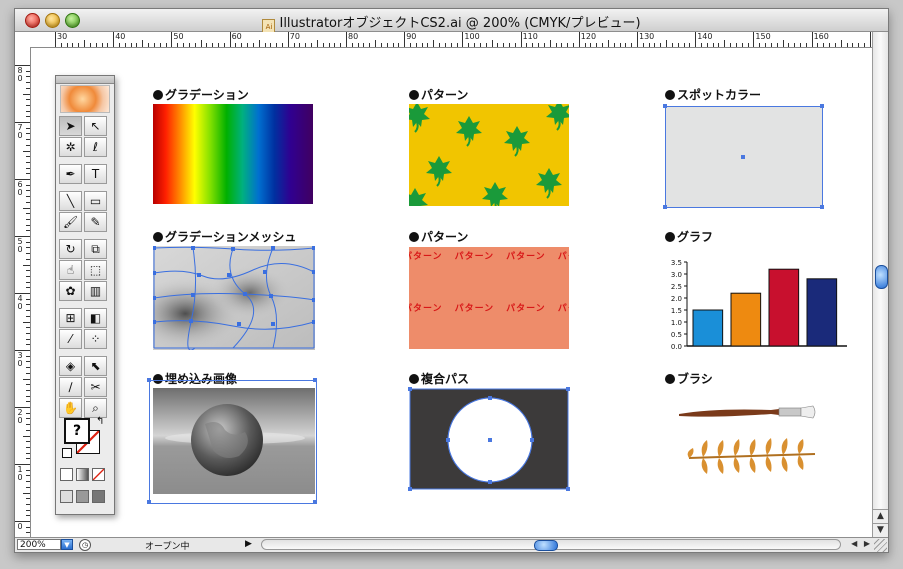  What do you see at coordinates (546, 545) in the screenshot?
I see `horizontal-scroll-thumb` at bounding box center [546, 545].